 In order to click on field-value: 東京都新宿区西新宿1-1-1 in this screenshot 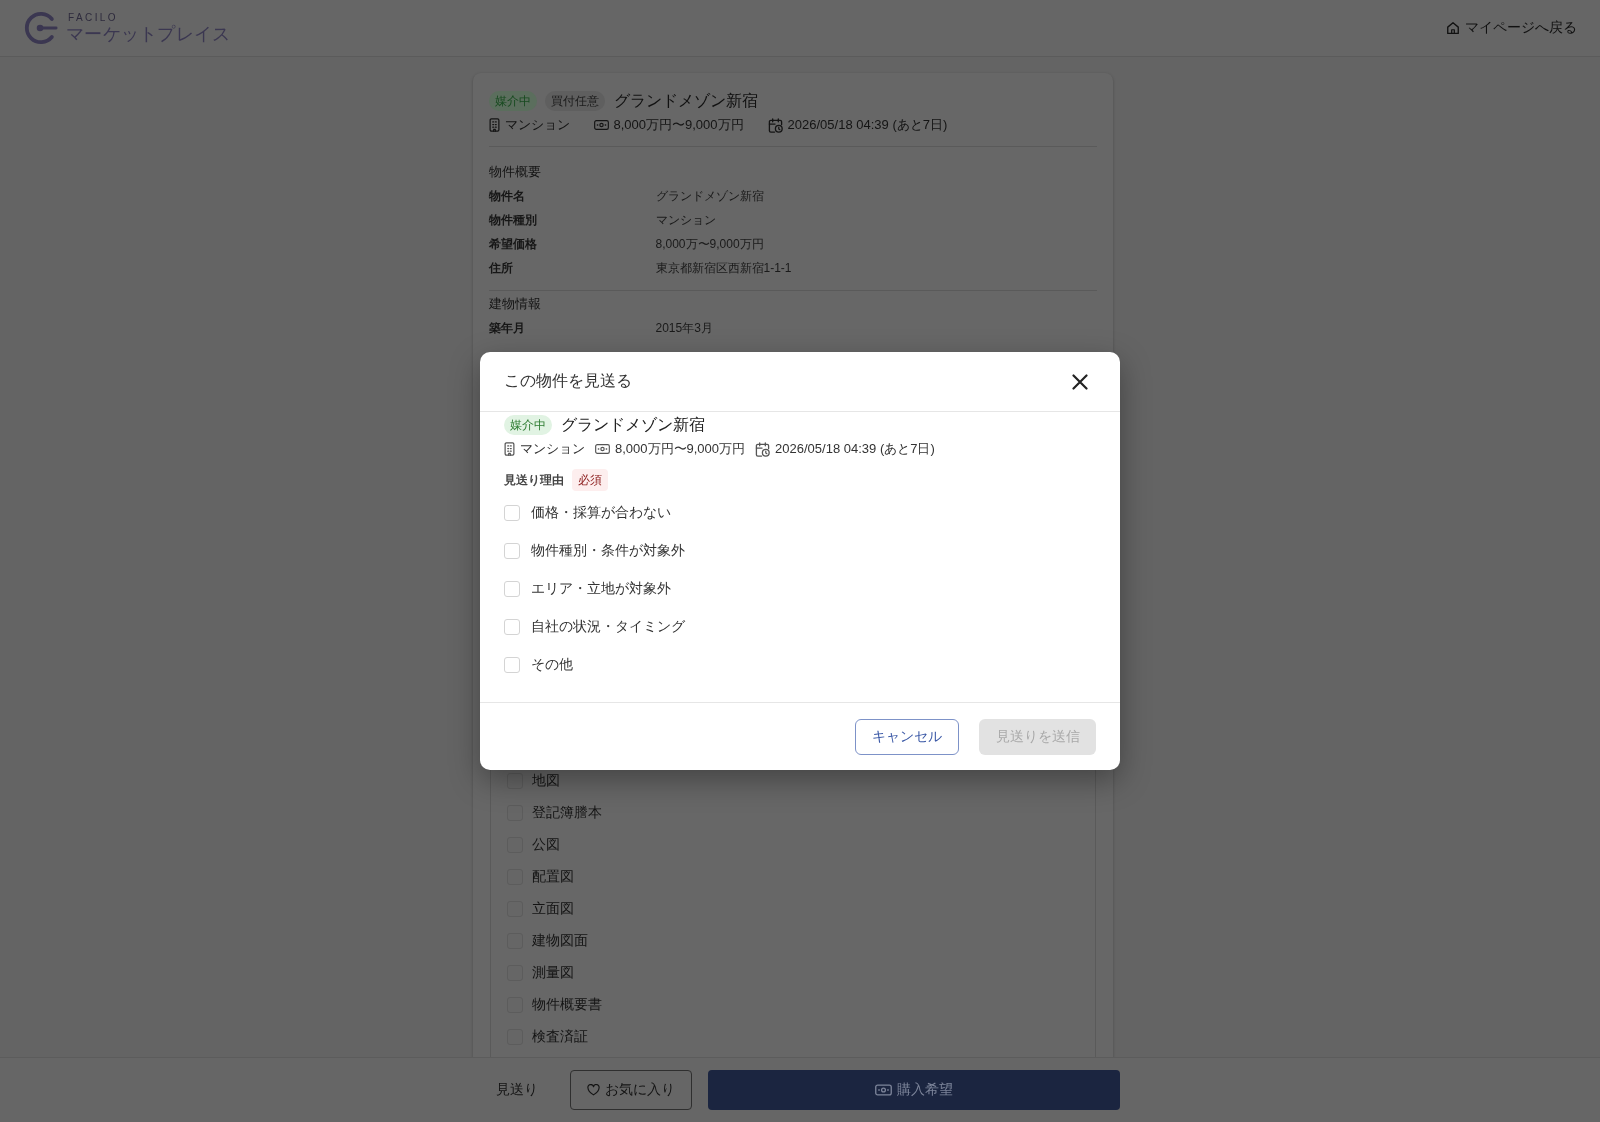, I will do `click(724, 268)`.